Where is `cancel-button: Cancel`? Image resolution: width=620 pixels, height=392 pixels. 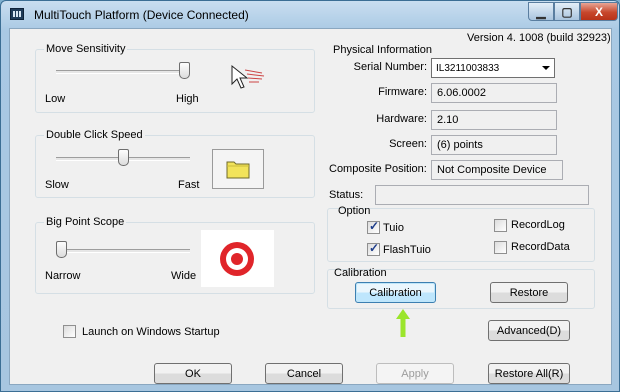
cancel-button: Cancel is located at coordinates (304, 373).